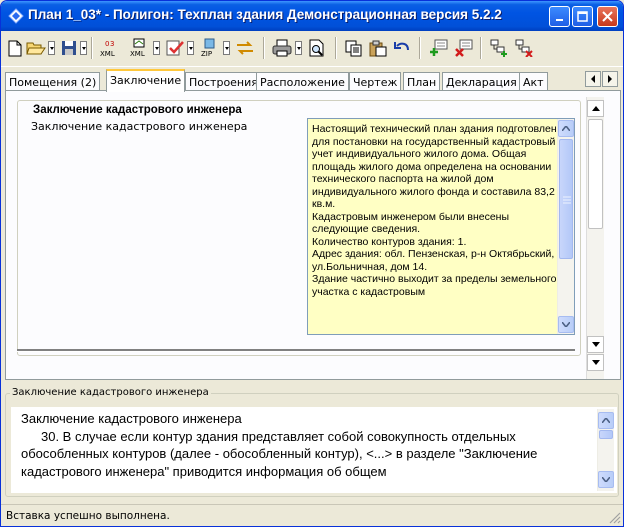 The width and height of the screenshot is (624, 527). I want to click on save-dropdown, so click(83, 48).